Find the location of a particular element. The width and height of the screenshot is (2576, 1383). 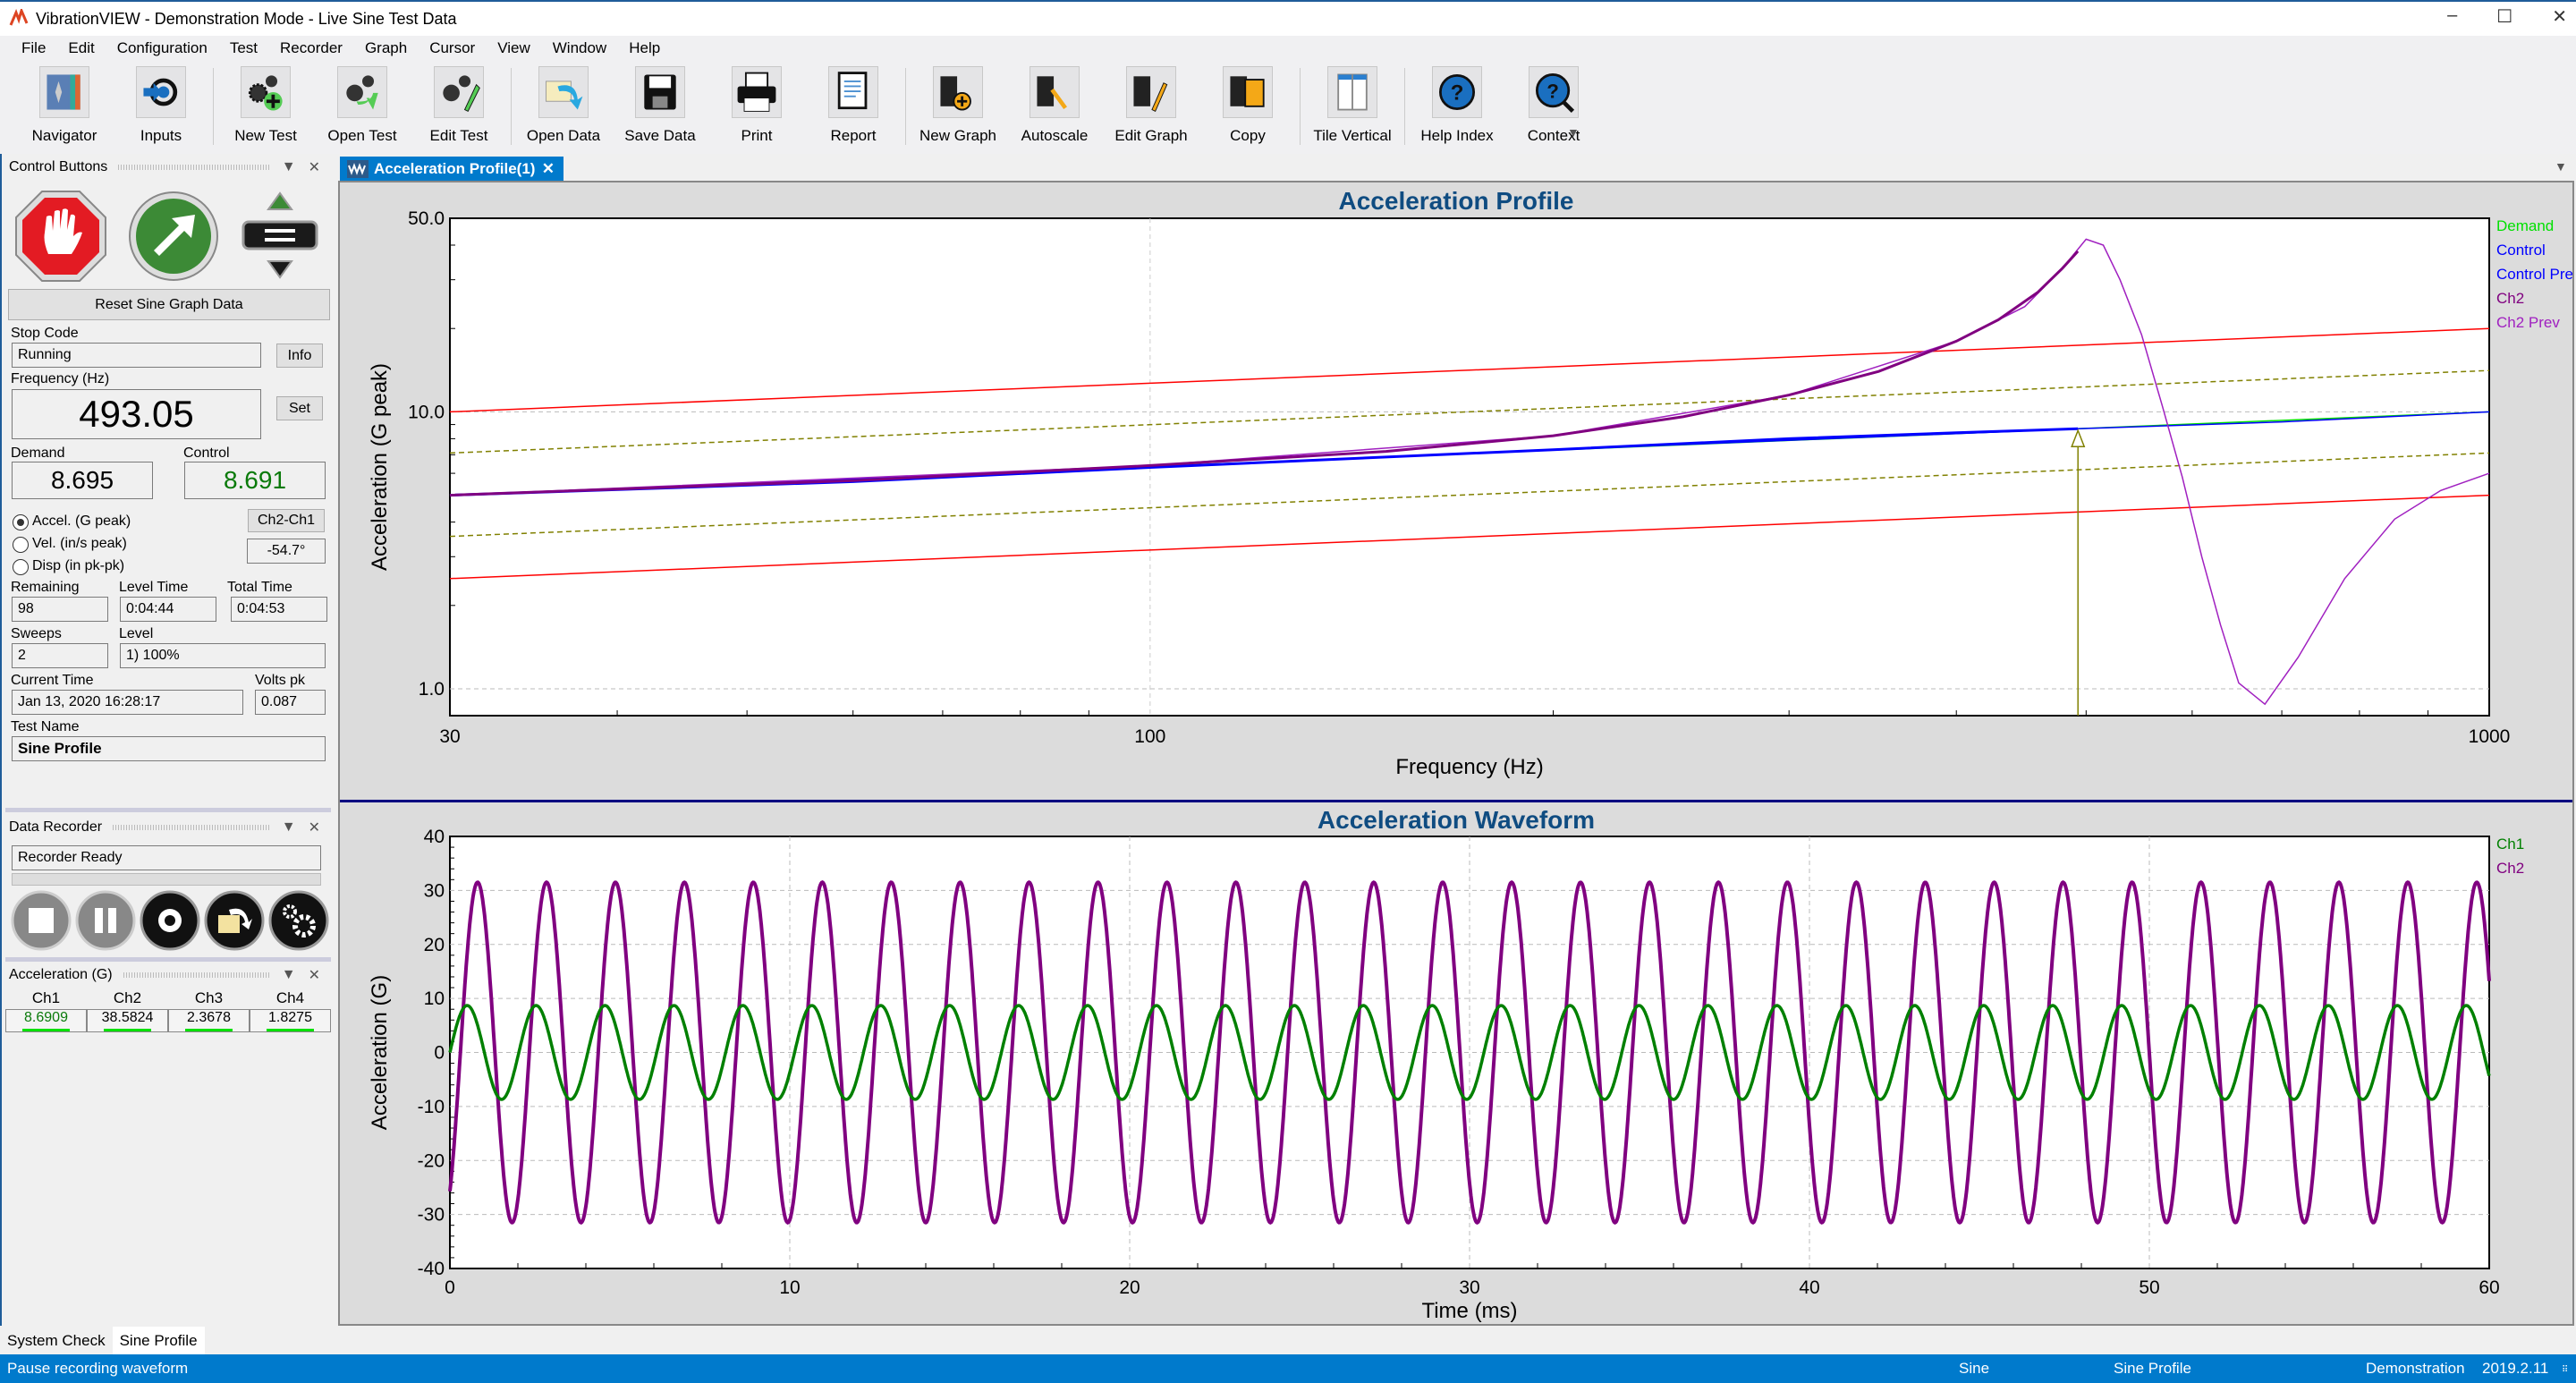

recorder-buttons is located at coordinates (170, 921).